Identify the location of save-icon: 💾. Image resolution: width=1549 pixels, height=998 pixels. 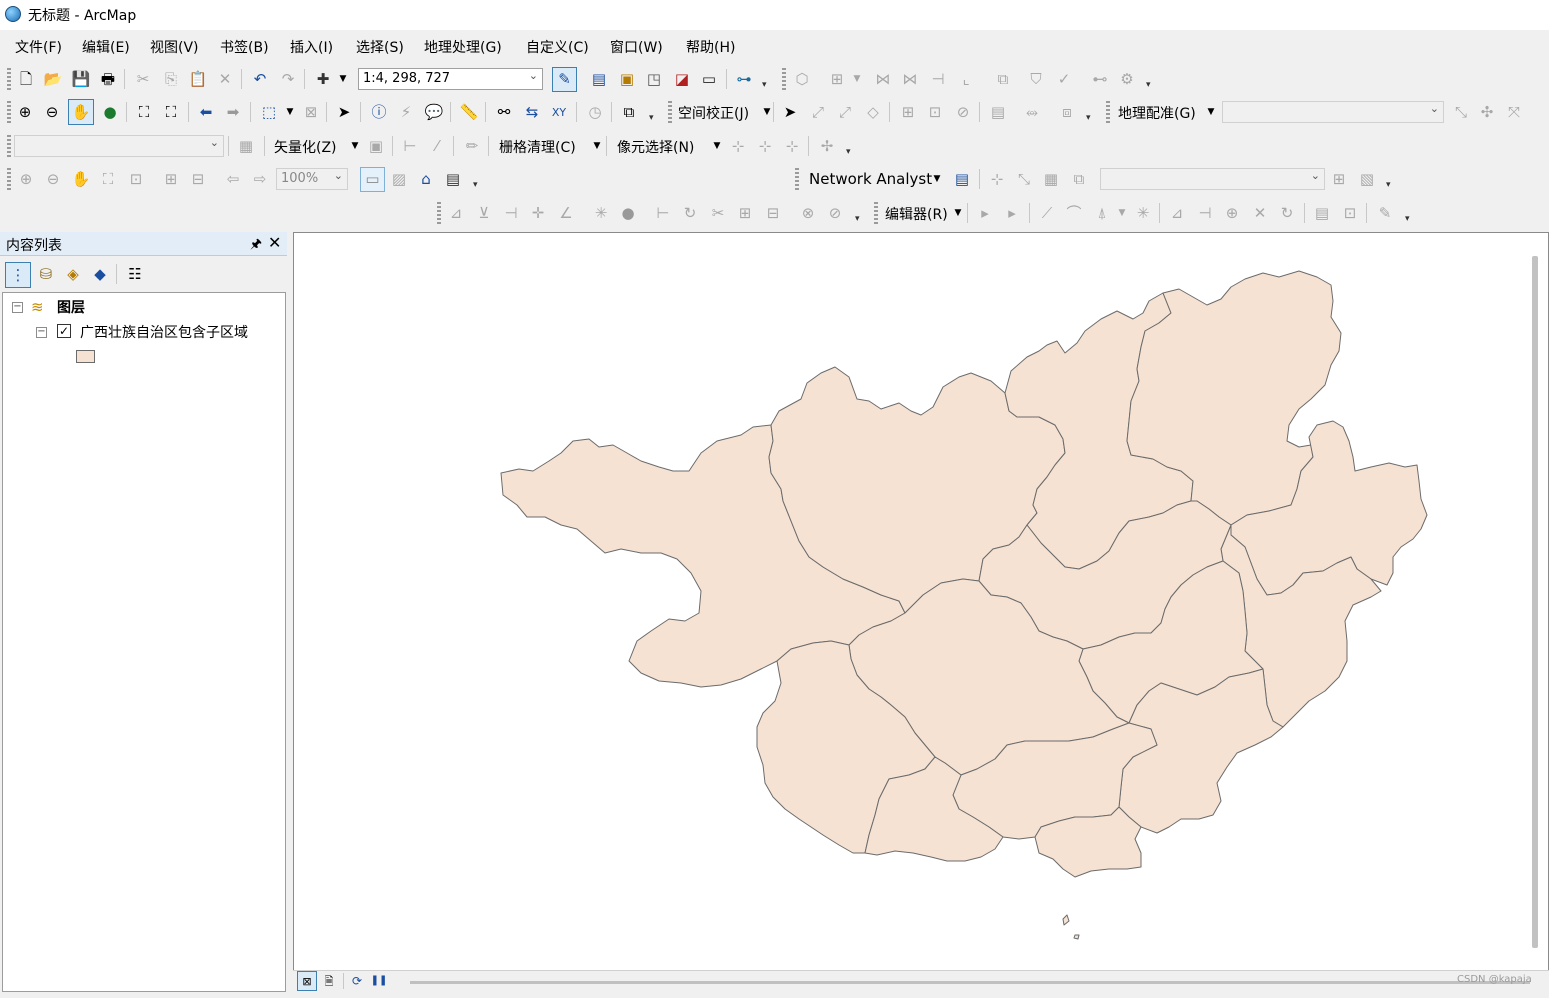
(81, 79).